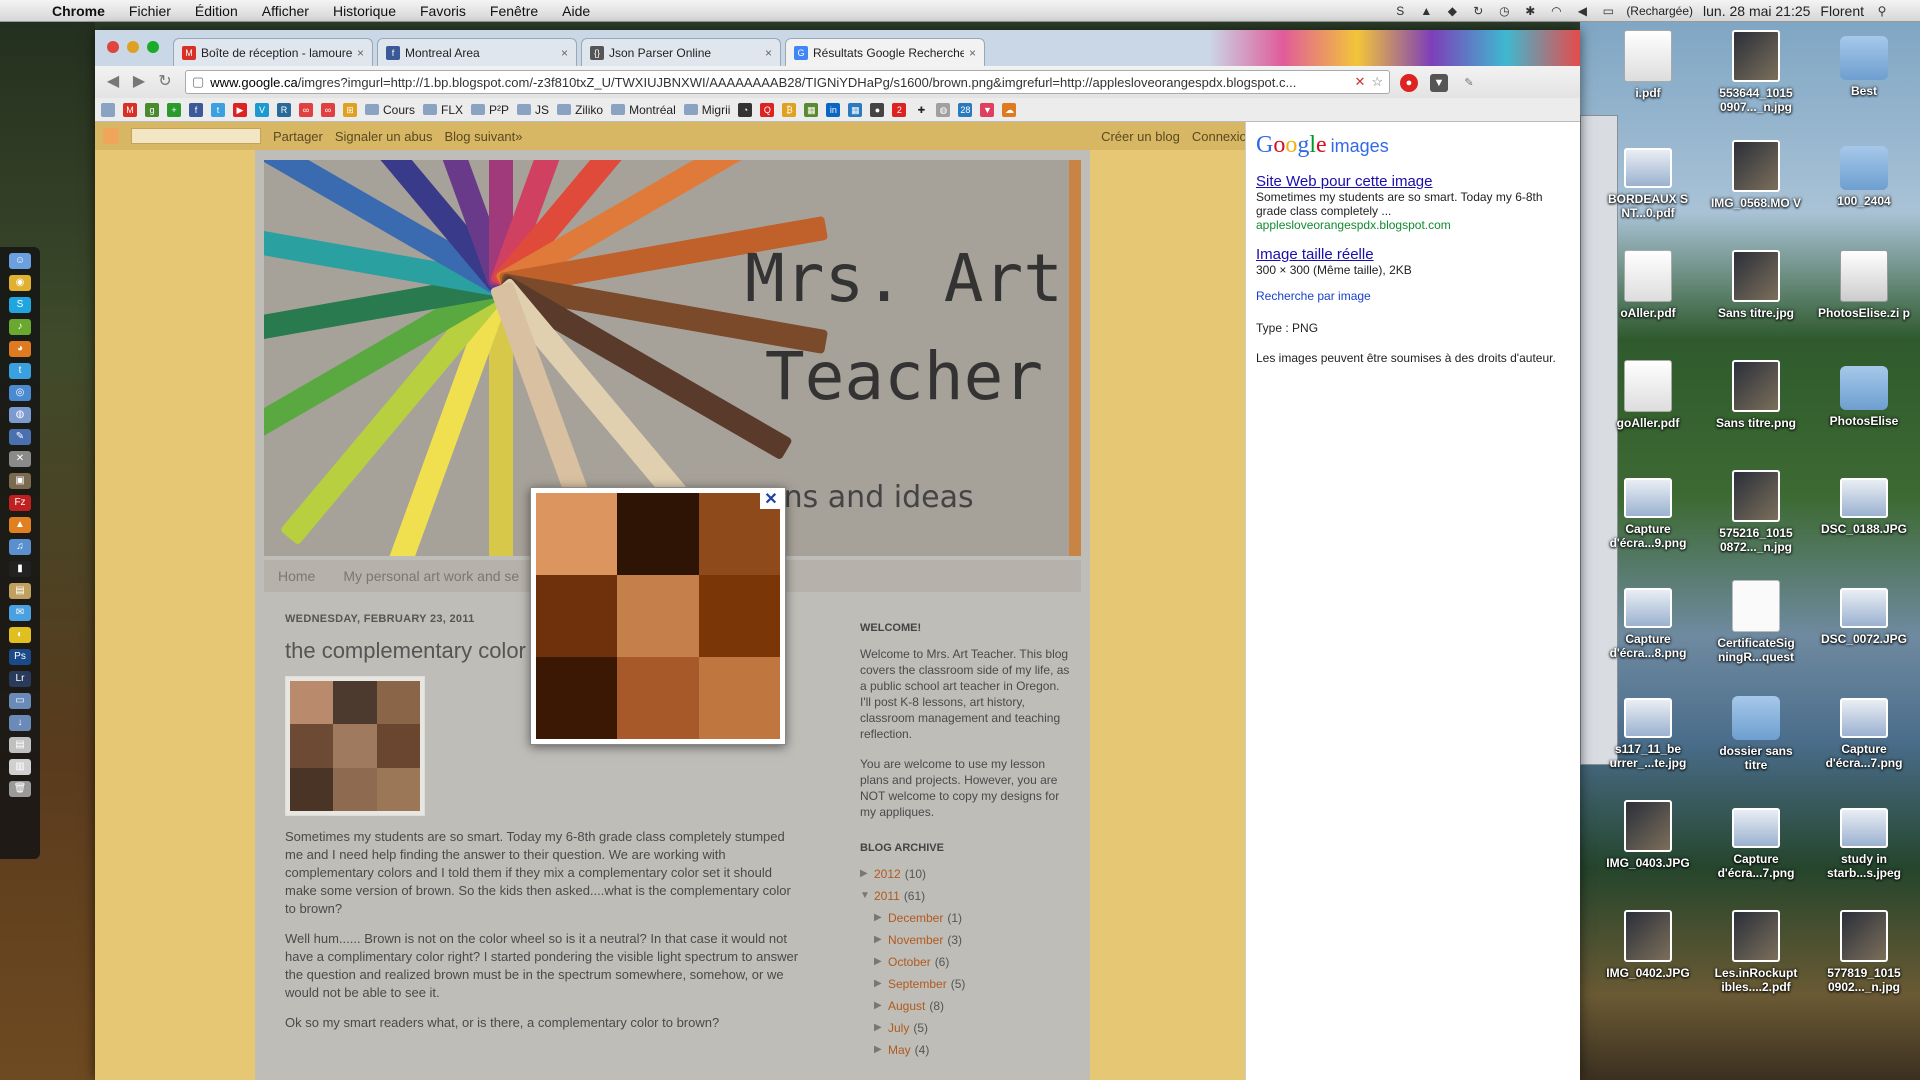 This screenshot has height=1080, width=1920. What do you see at coordinates (1648, 945) in the screenshot?
I see `desktop-icon-photo: IMG_0402.JPG` at bounding box center [1648, 945].